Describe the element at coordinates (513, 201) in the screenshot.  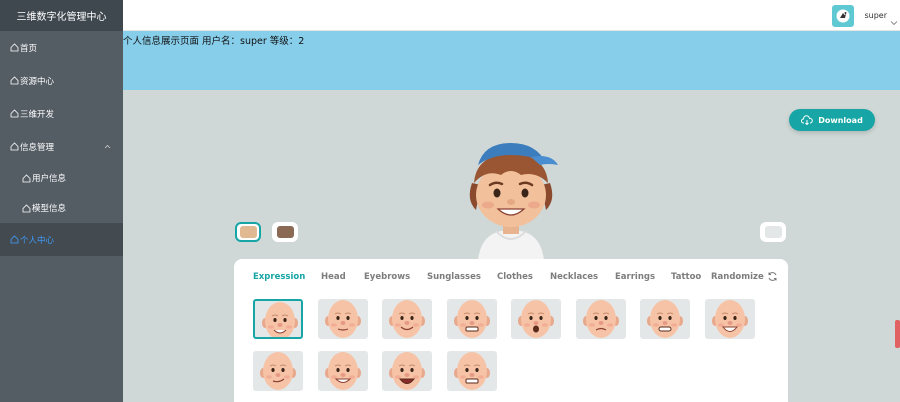
I see `avatar-character` at that location.